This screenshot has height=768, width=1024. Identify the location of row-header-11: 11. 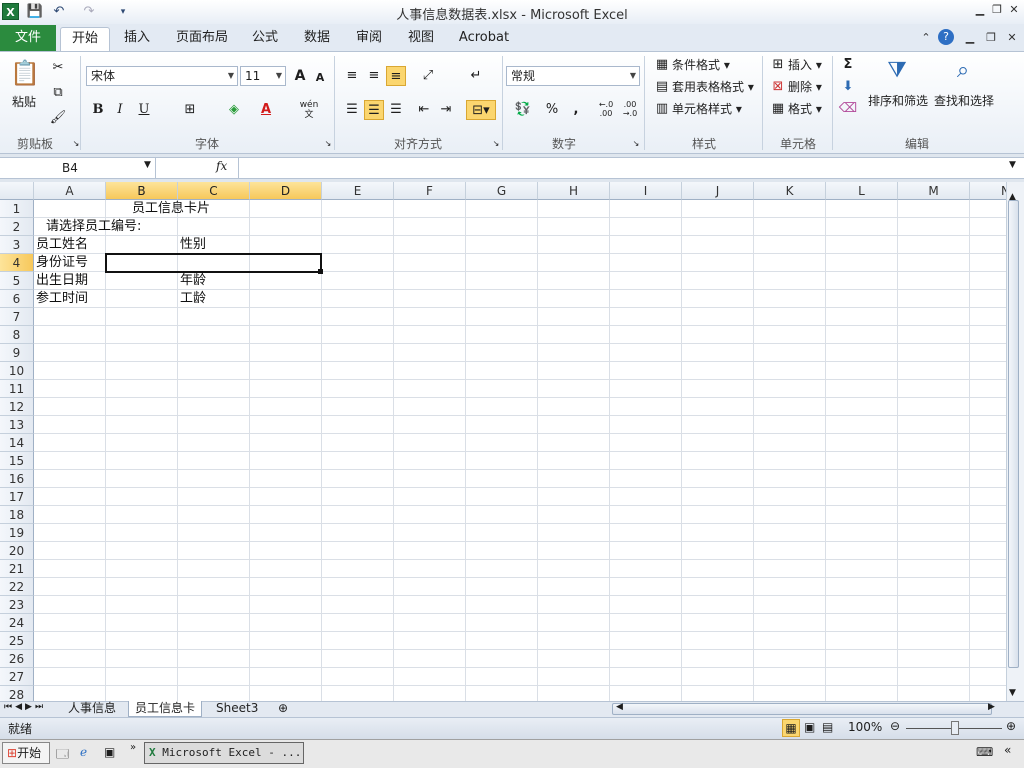
(17, 389).